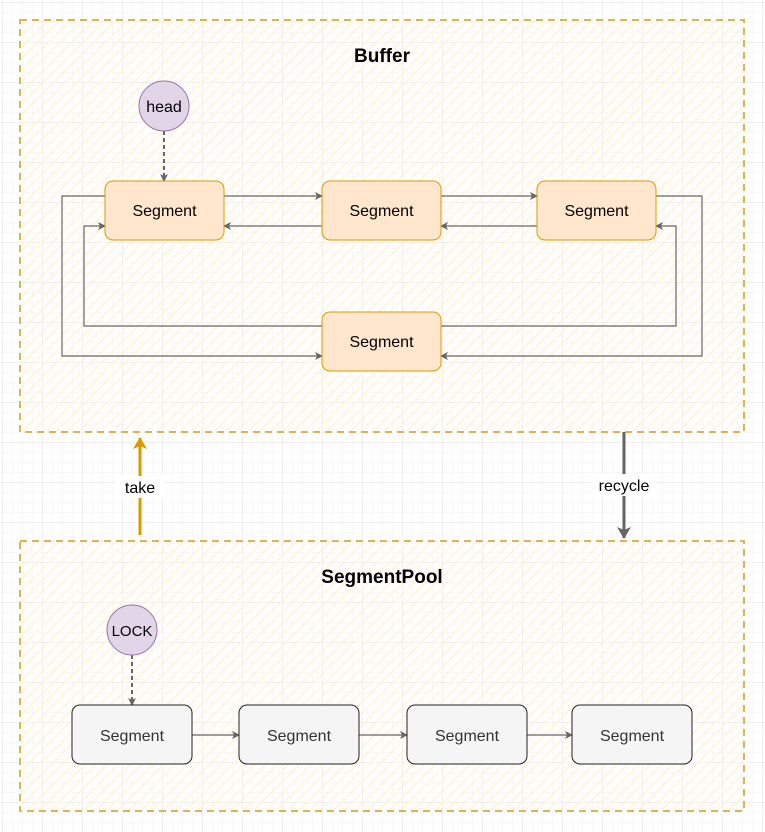 The image size is (765, 832). I want to click on segment-pool-title: SegmentPool, so click(381, 577).